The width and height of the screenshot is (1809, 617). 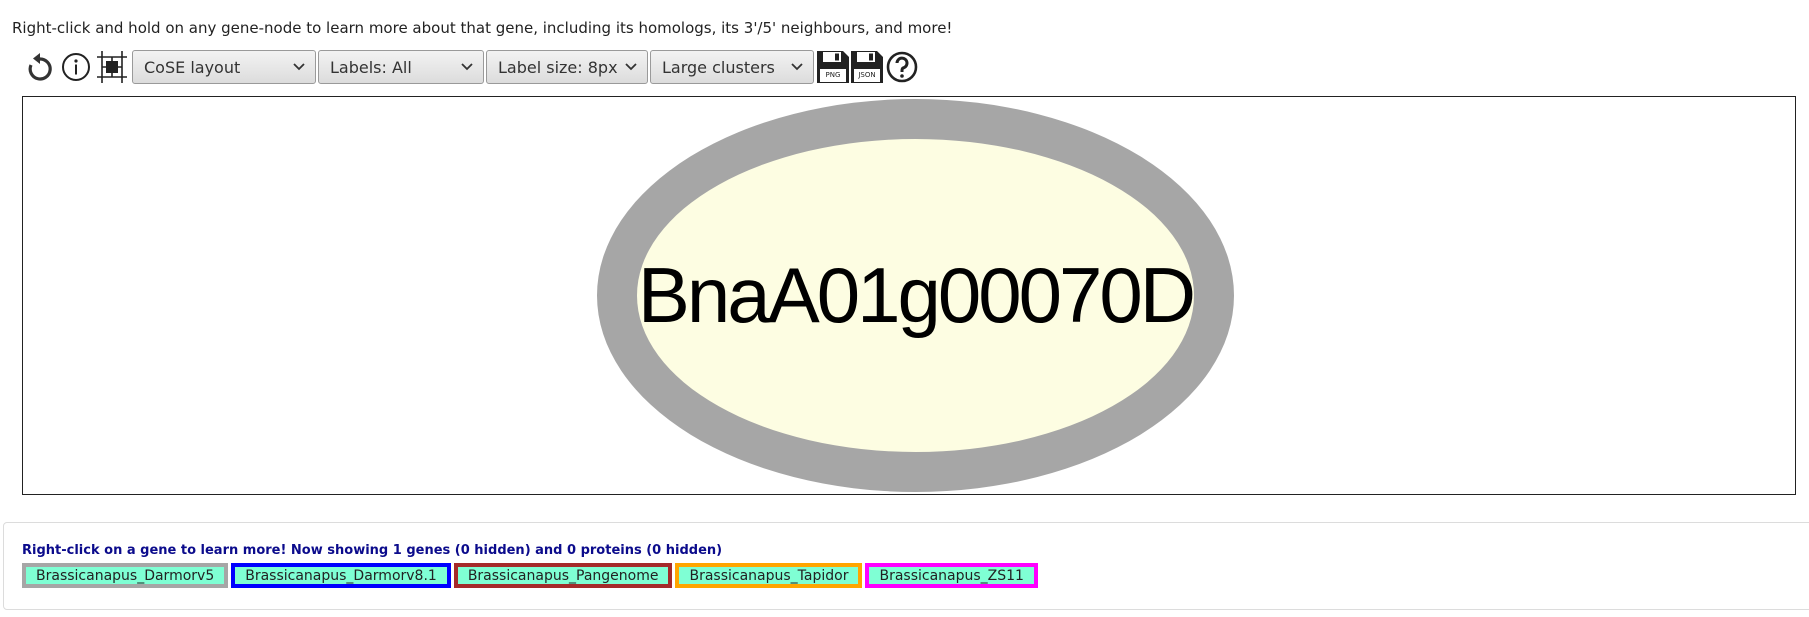 What do you see at coordinates (40, 67) in the screenshot?
I see `reset-icon` at bounding box center [40, 67].